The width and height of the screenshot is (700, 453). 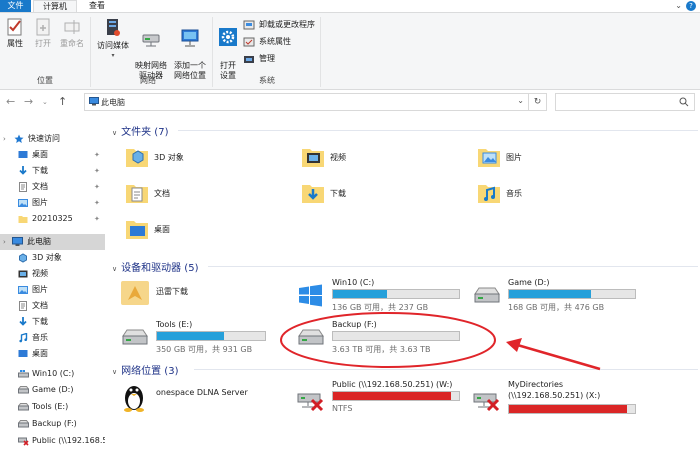 What do you see at coordinates (557, 356) in the screenshot?
I see `annotation-arrow-line` at bounding box center [557, 356].